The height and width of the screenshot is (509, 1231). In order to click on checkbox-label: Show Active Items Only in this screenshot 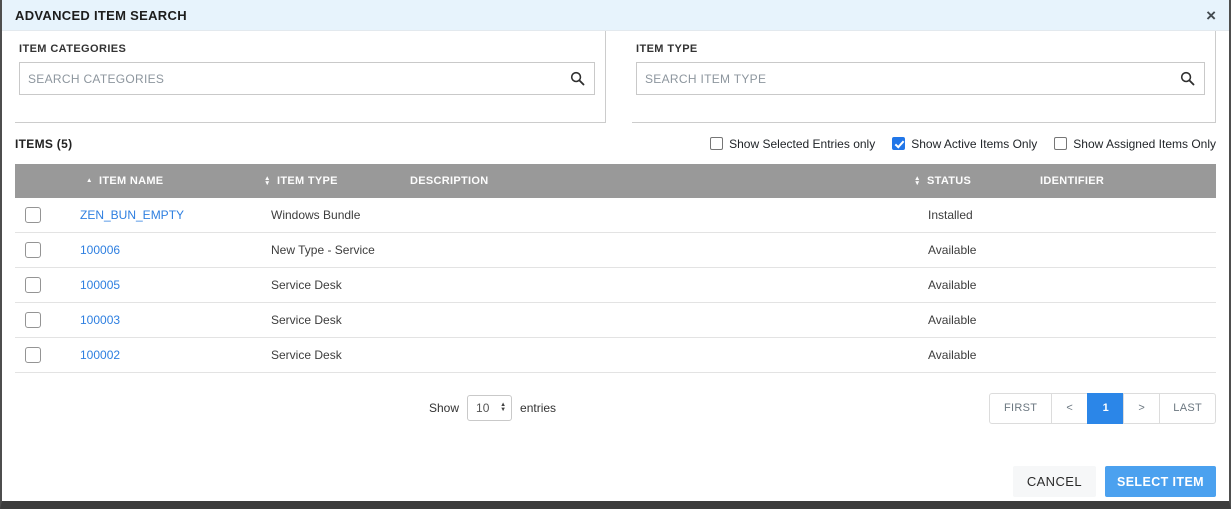, I will do `click(974, 143)`.